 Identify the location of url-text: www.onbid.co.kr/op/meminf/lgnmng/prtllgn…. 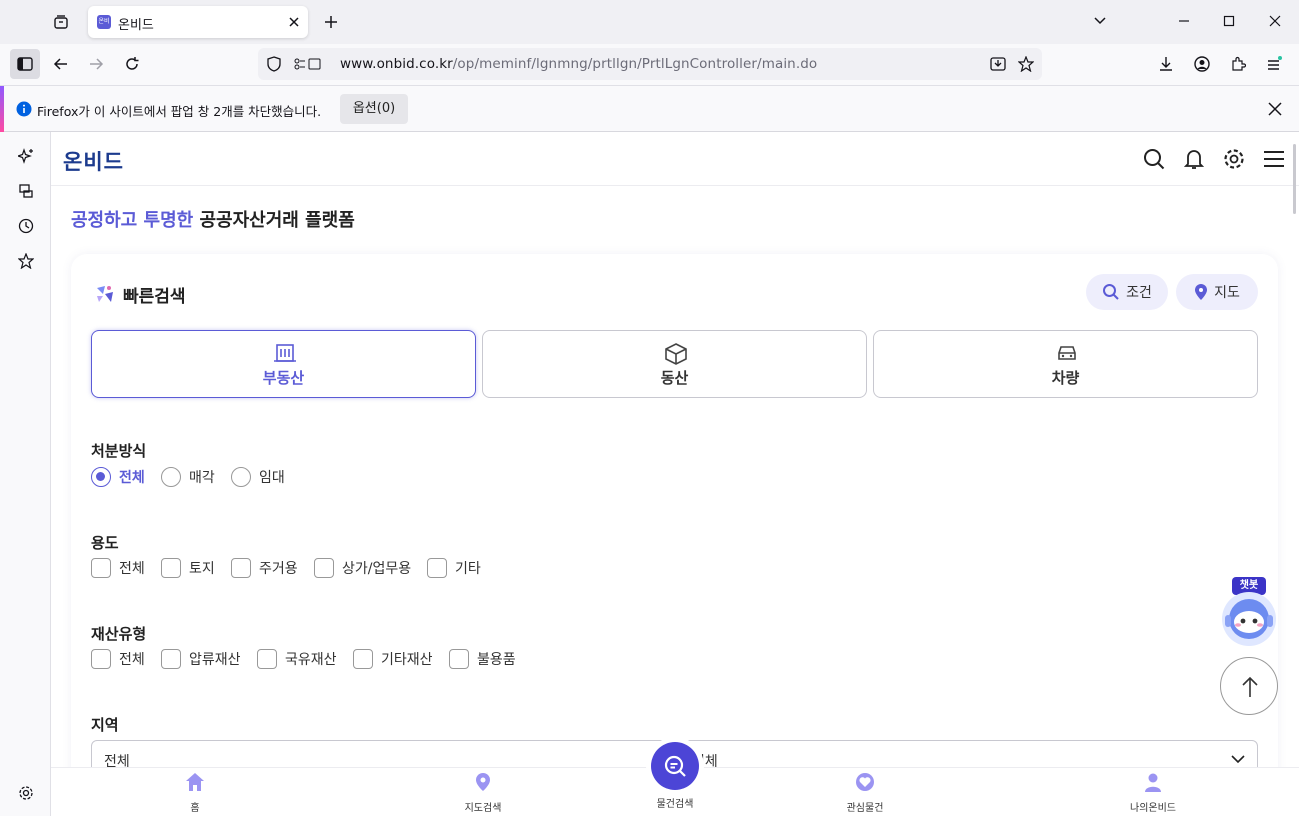
(578, 64).